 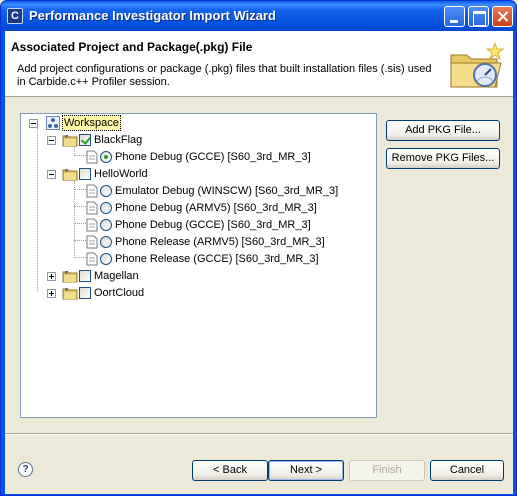 I want to click on footer-separator, so click(x=259, y=434).